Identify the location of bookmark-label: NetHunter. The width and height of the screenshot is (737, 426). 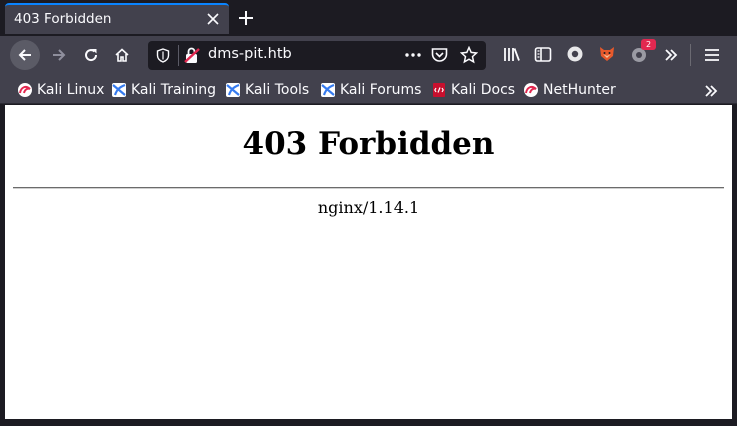
(579, 90).